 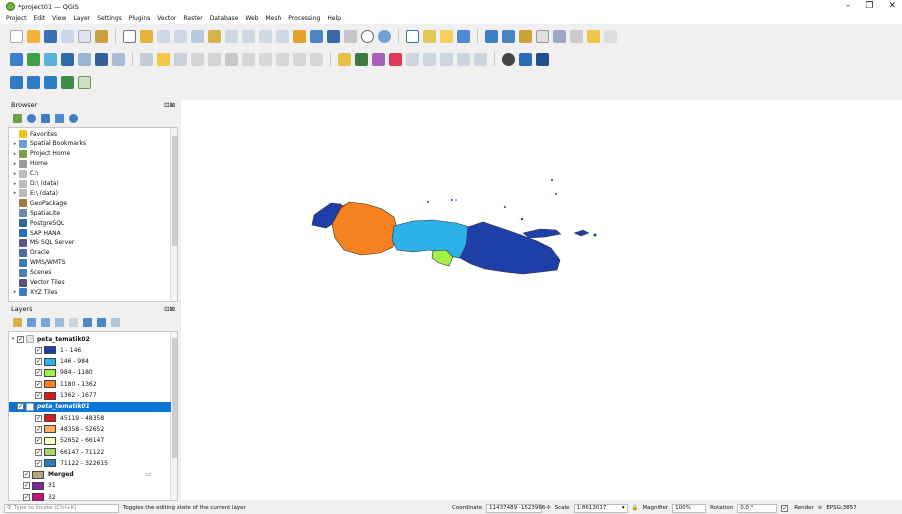 I want to click on toggle-editing-icon, so click(x=163, y=59).